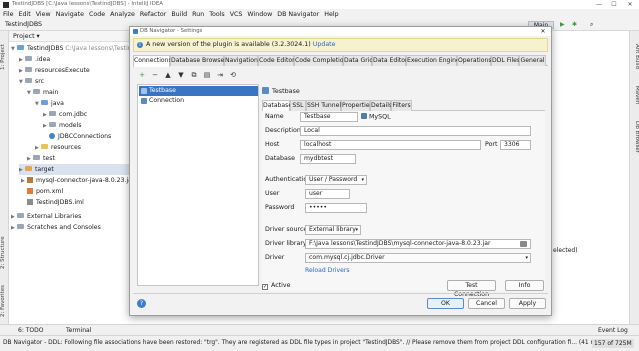  What do you see at coordinates (142, 75) in the screenshot?
I see `add-icon: +` at bounding box center [142, 75].